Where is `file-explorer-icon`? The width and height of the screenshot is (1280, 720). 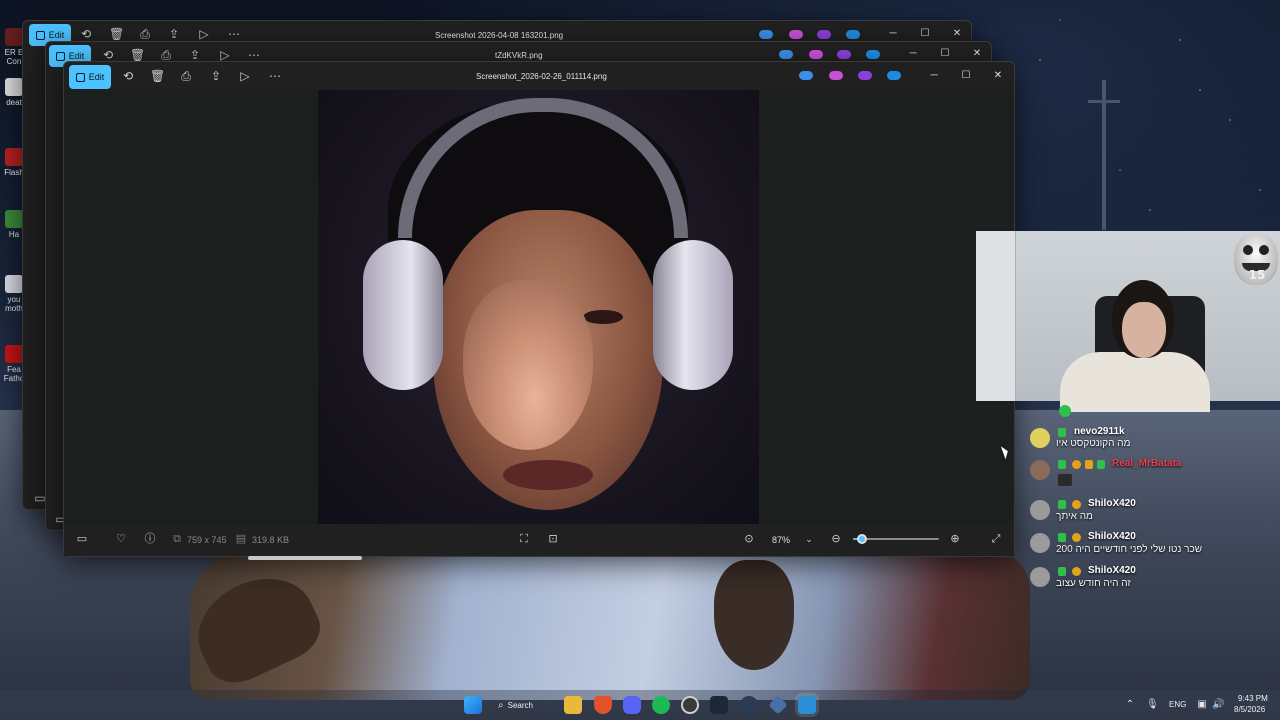 file-explorer-icon is located at coordinates (573, 705).